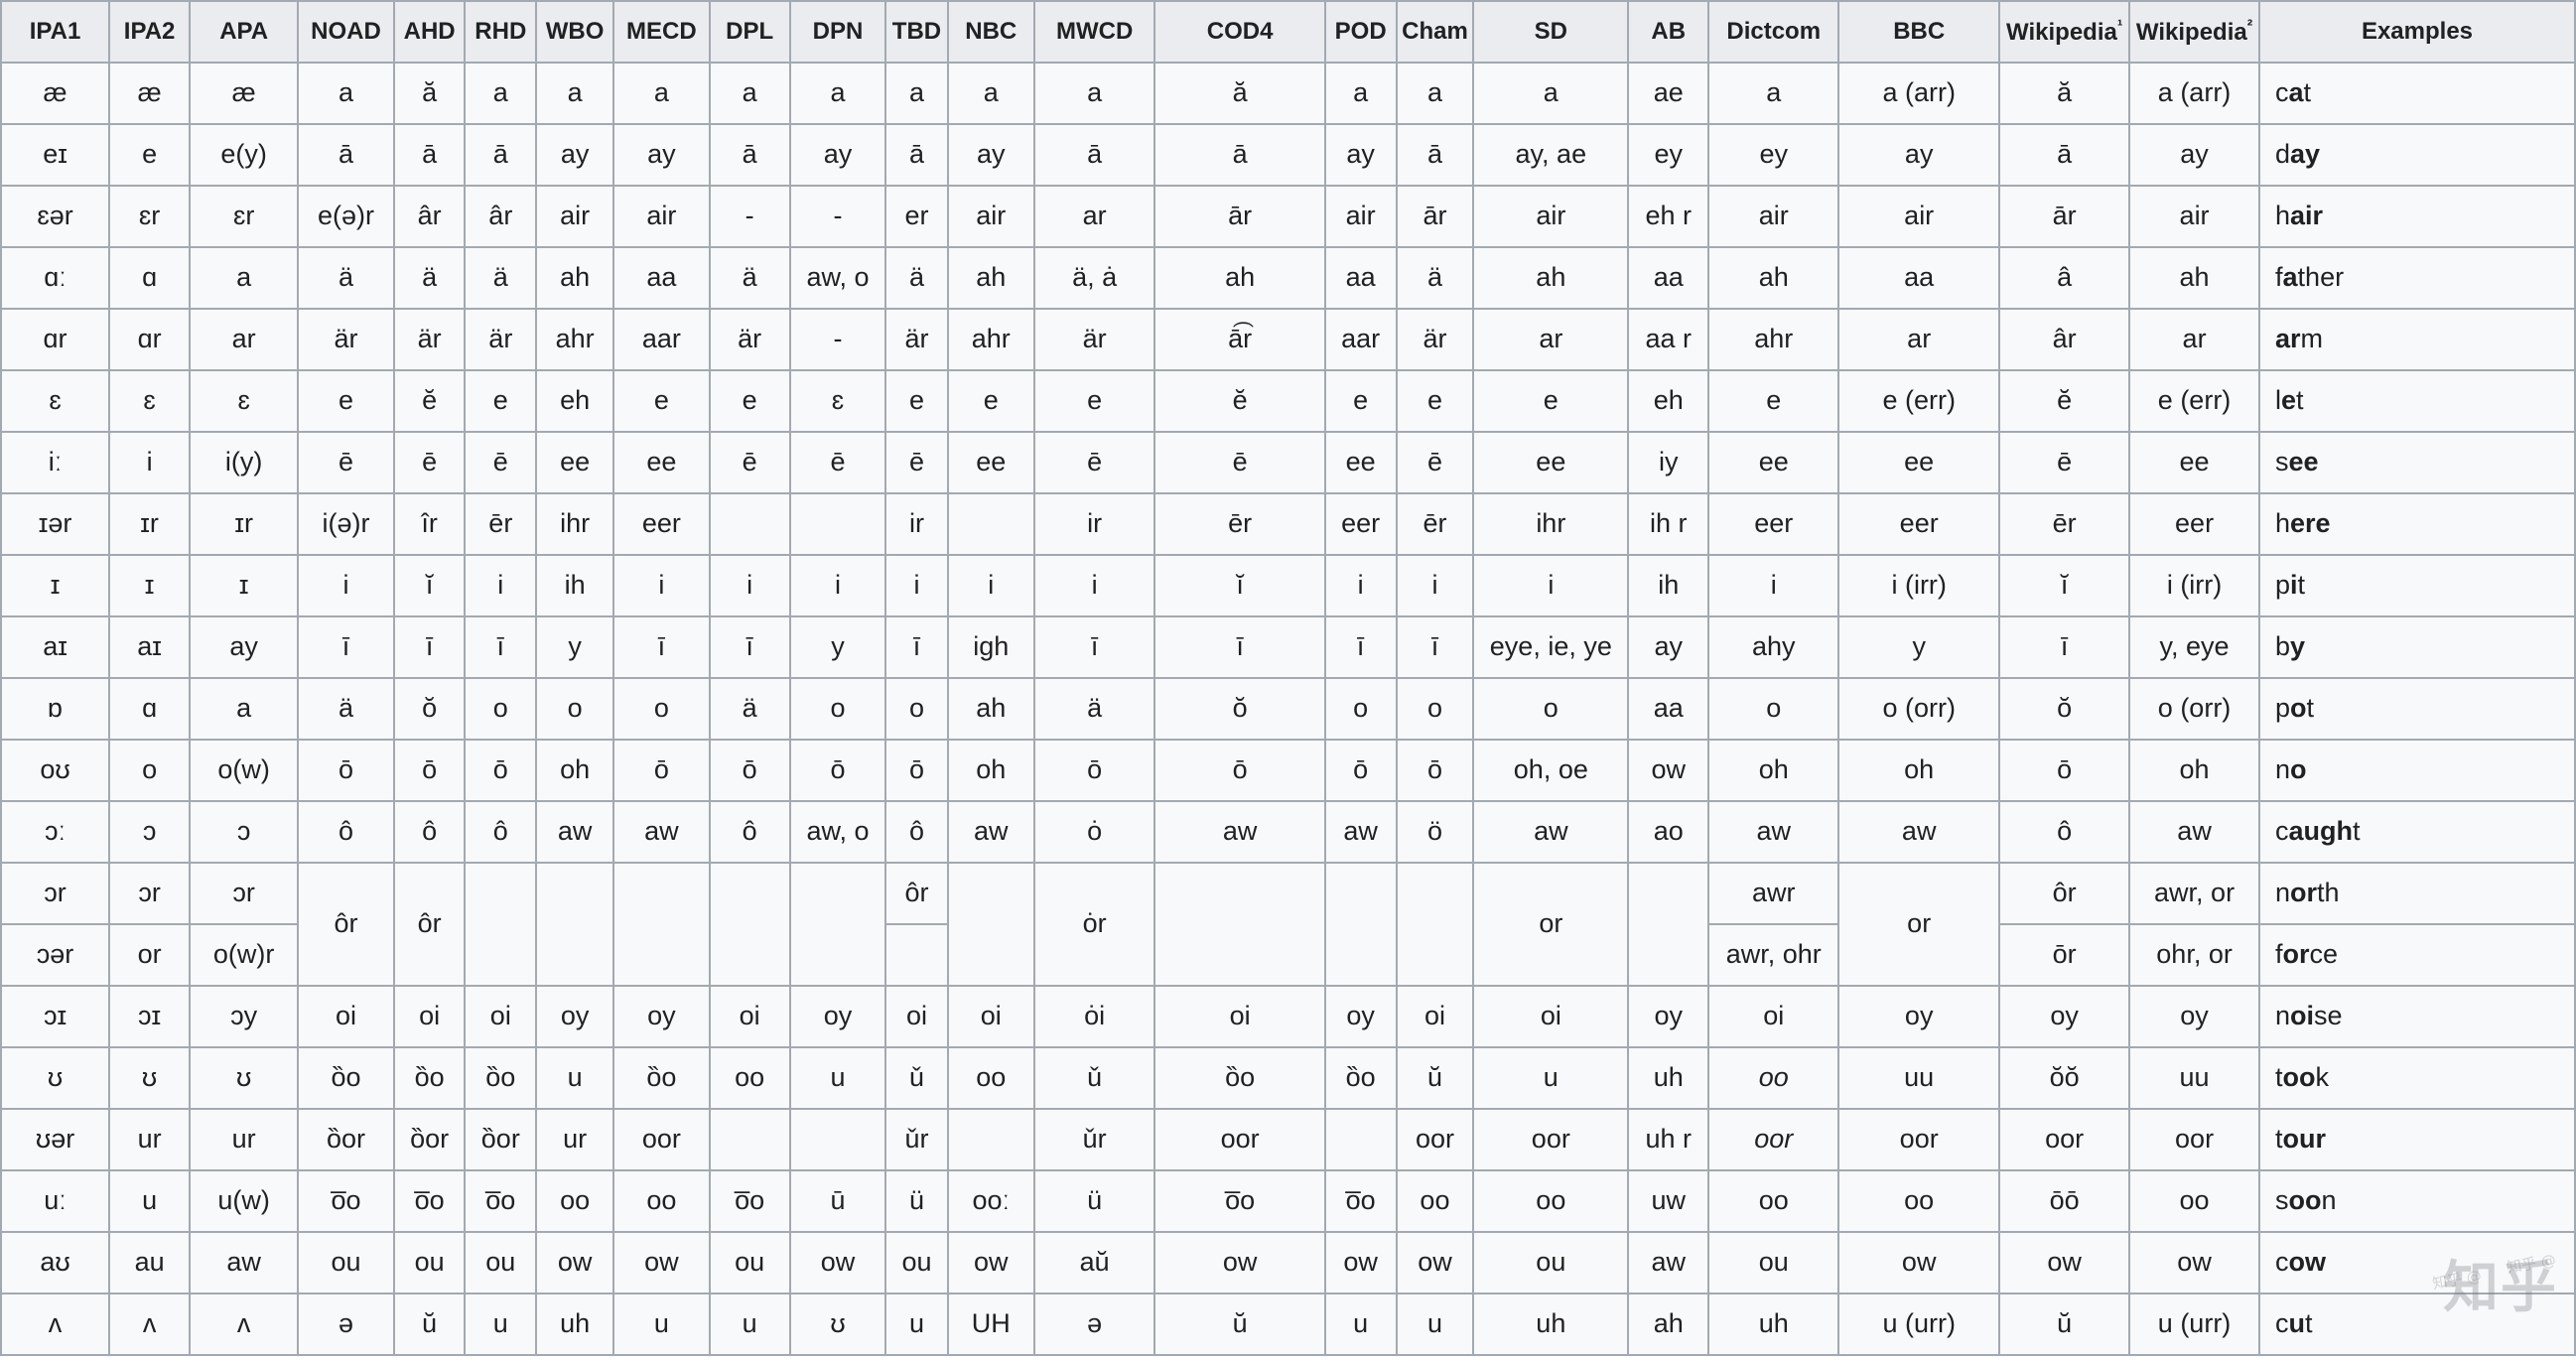  I want to click on cell-wikipedia-r7: ē, so click(2065, 463).